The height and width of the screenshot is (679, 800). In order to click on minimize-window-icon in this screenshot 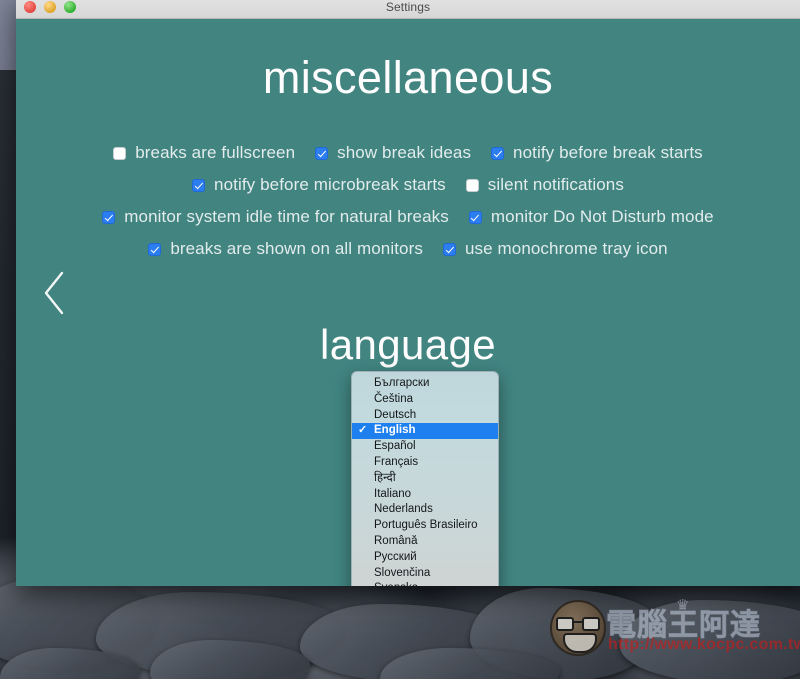, I will do `click(50, 7)`.